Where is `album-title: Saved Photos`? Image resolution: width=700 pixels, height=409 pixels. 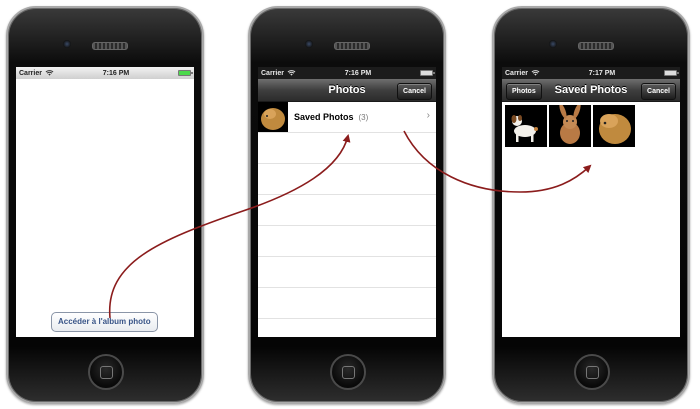 album-title: Saved Photos is located at coordinates (324, 117).